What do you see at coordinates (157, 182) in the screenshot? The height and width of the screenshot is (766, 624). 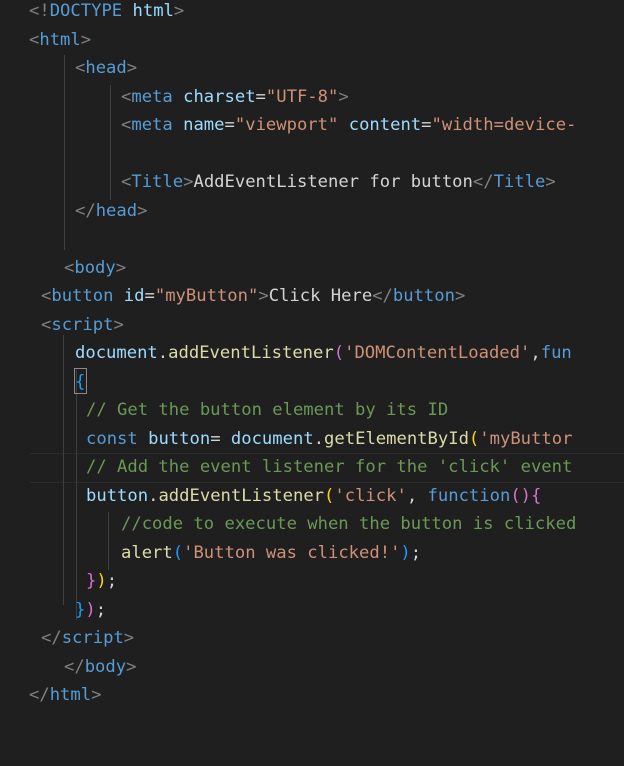 I see `code-token: Title` at bounding box center [157, 182].